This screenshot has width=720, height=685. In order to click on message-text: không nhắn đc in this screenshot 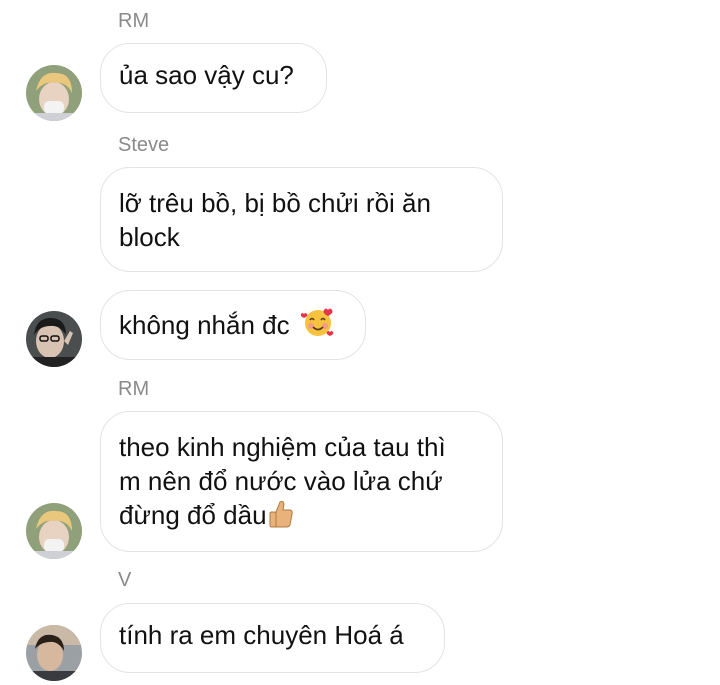, I will do `click(204, 325)`.